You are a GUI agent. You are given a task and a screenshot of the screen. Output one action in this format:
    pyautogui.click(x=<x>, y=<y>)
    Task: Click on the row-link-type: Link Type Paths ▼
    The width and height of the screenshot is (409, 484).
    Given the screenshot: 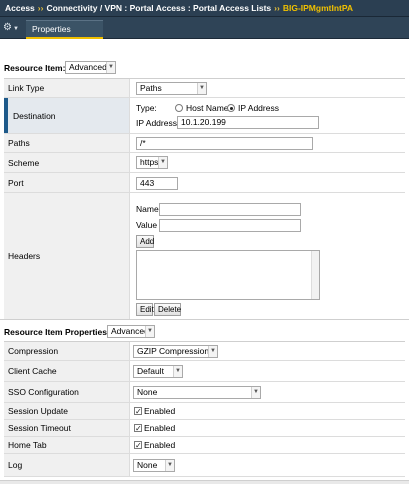 What is the action you would take?
    pyautogui.click(x=204, y=88)
    